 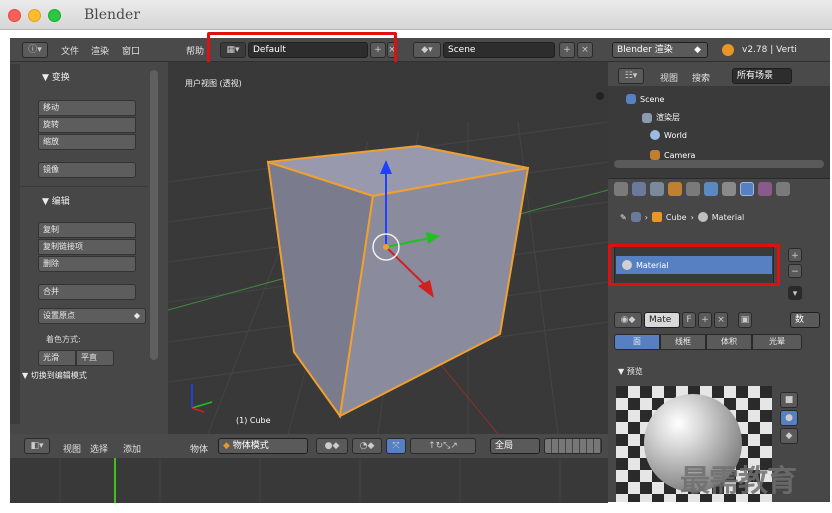 What do you see at coordinates (57, 358) in the screenshot?
I see `shade-smooth-button: 光滑` at bounding box center [57, 358].